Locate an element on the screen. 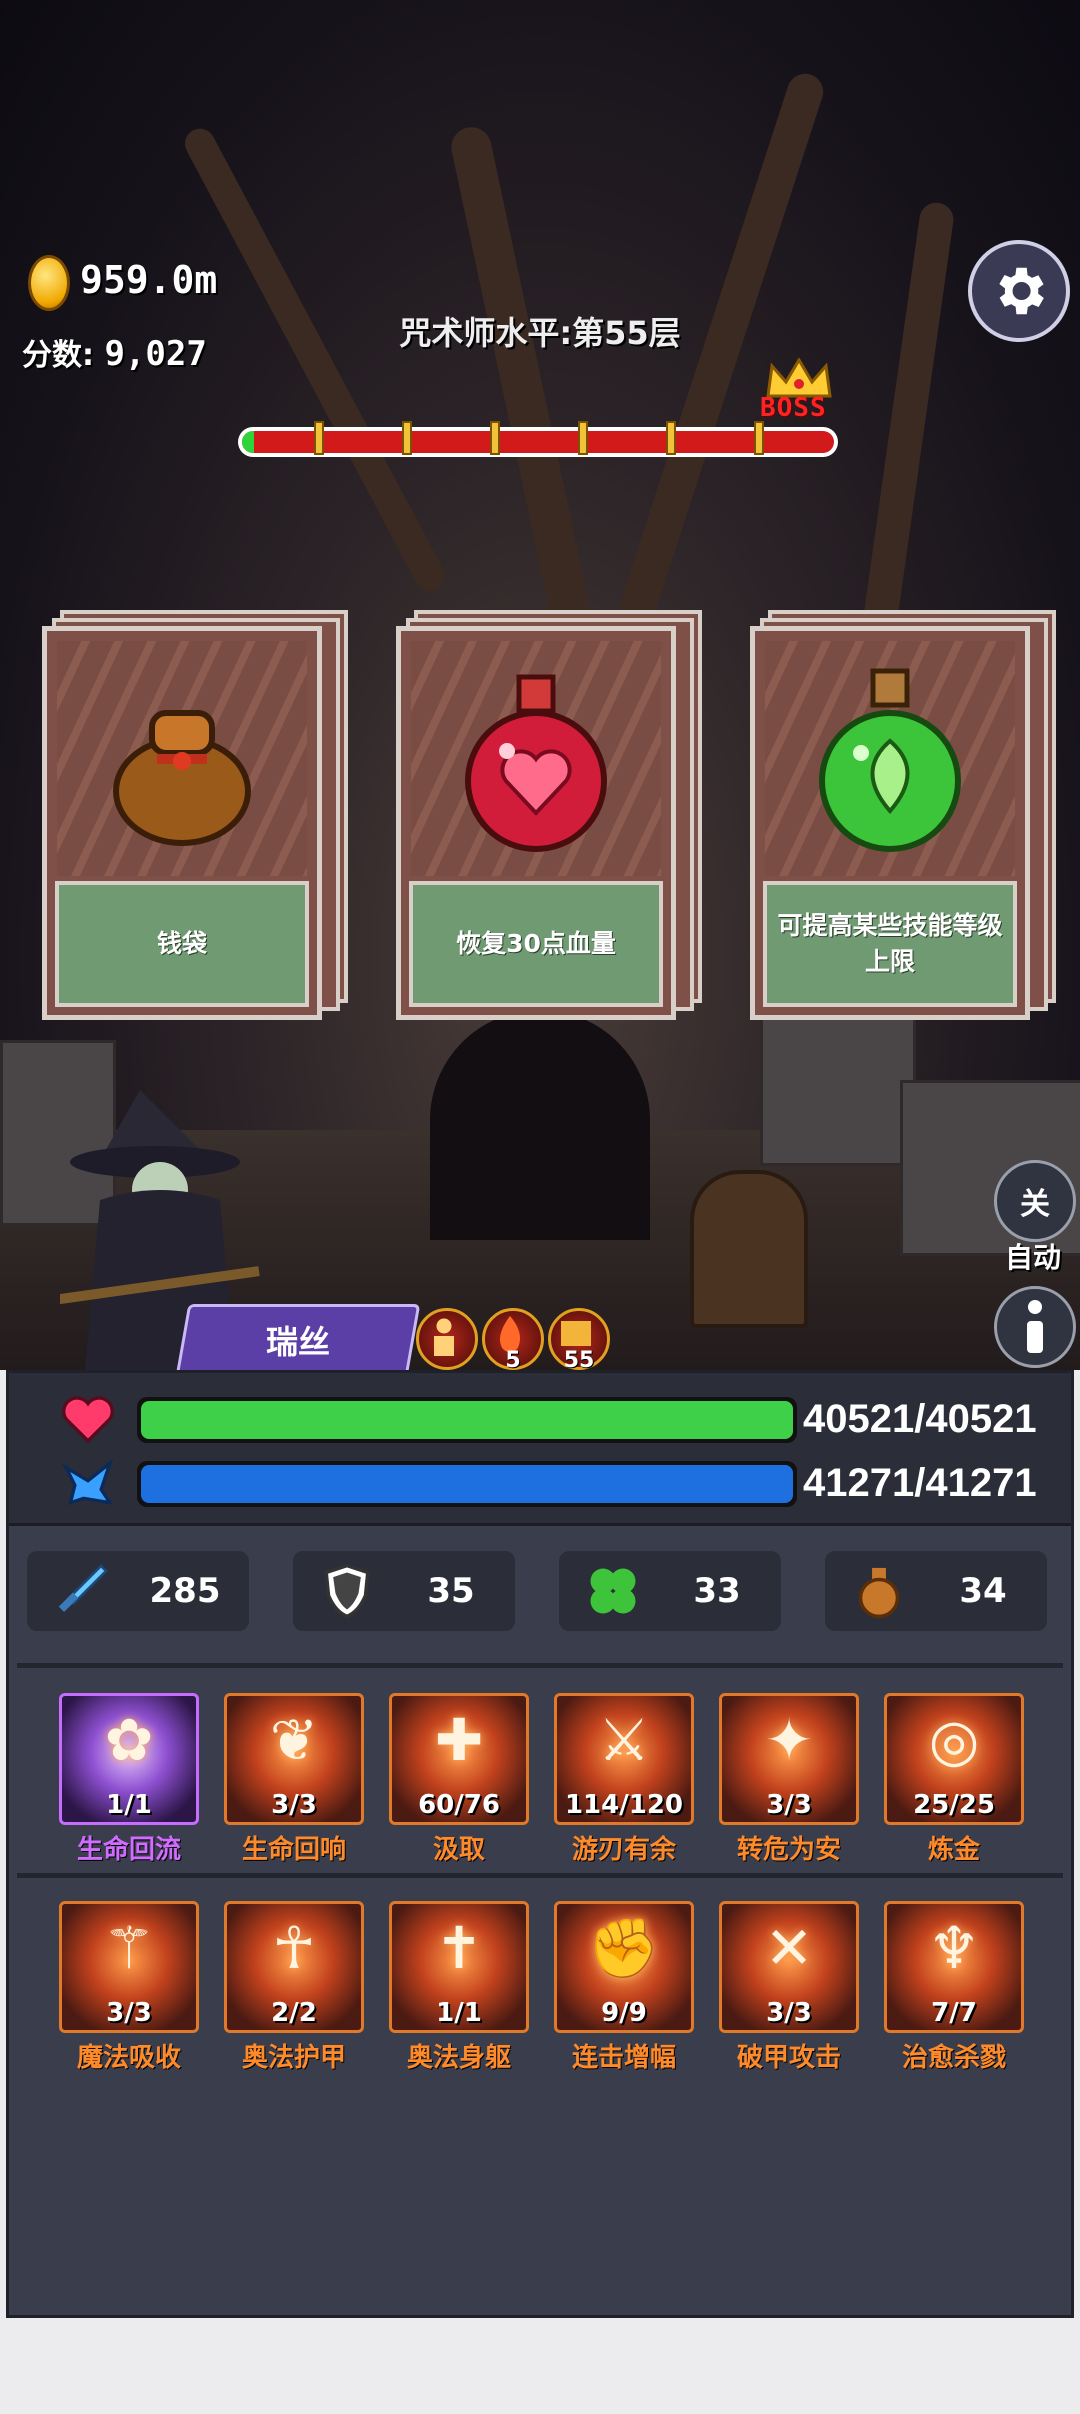 This screenshot has height=2414, width=1080. skill-combo-fist: ✊ 9/9 连击增幅 is located at coordinates (624, 1987).